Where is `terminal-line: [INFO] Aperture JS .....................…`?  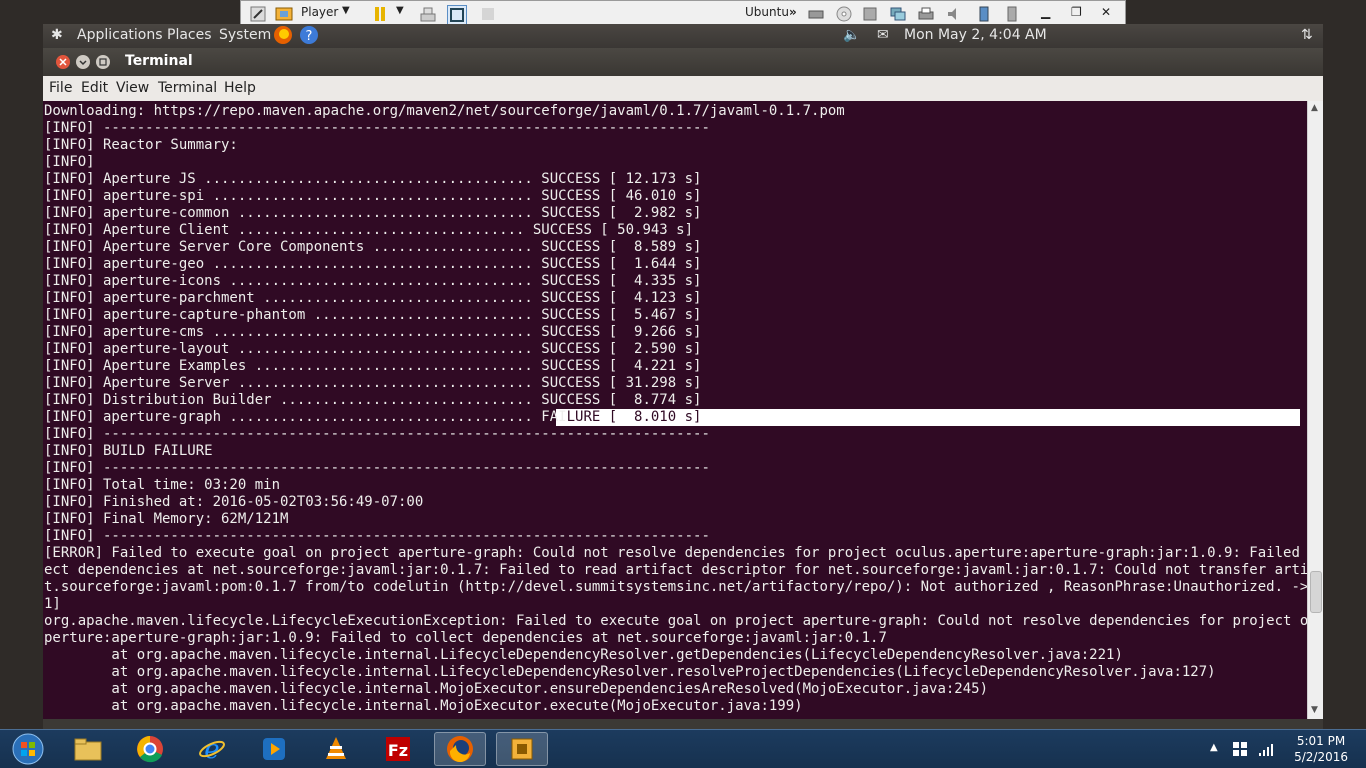 terminal-line: [INFO] Aperture JS .....................… is located at coordinates (373, 179).